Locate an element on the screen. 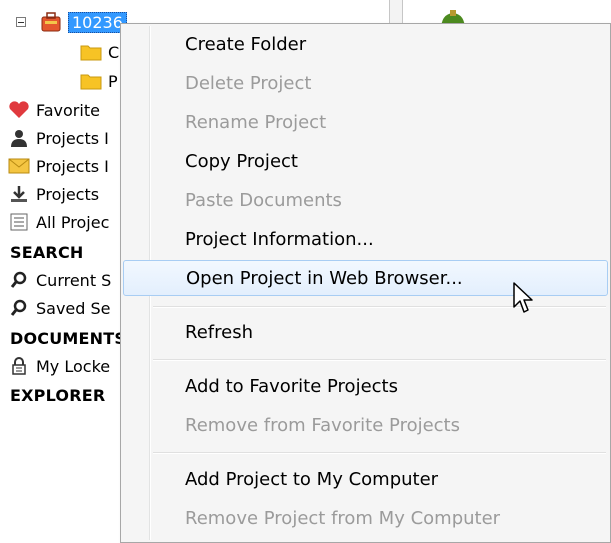 This screenshot has width=611, height=543. tree-item-current-search: Current S is located at coordinates (59, 280).